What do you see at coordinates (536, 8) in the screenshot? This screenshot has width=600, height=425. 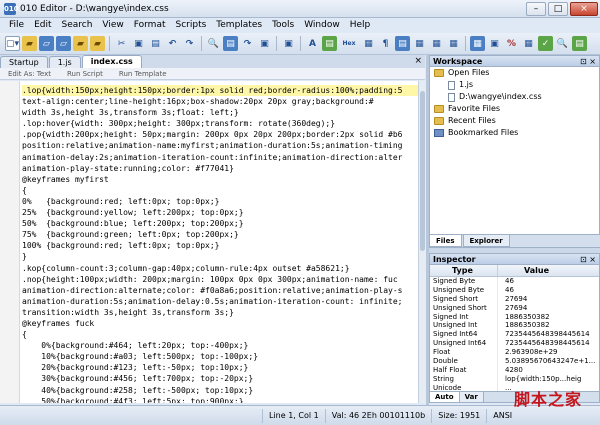 I see `minimize-button: –` at bounding box center [536, 8].